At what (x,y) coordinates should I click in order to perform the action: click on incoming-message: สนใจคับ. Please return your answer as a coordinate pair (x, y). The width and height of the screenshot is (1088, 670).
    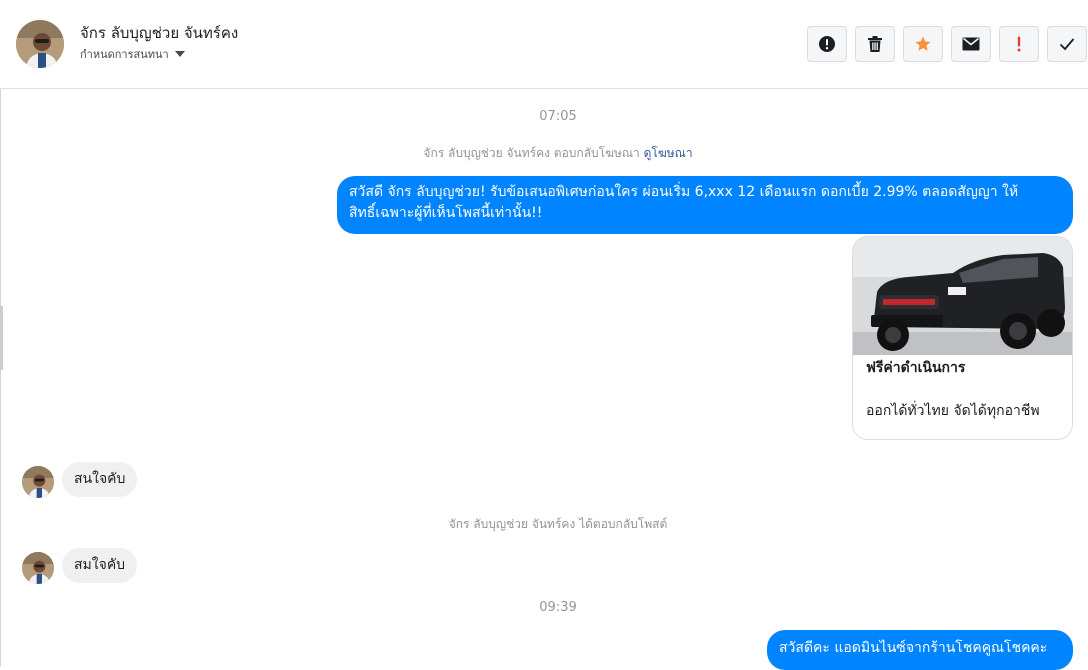
    Looking at the image, I should click on (100, 479).